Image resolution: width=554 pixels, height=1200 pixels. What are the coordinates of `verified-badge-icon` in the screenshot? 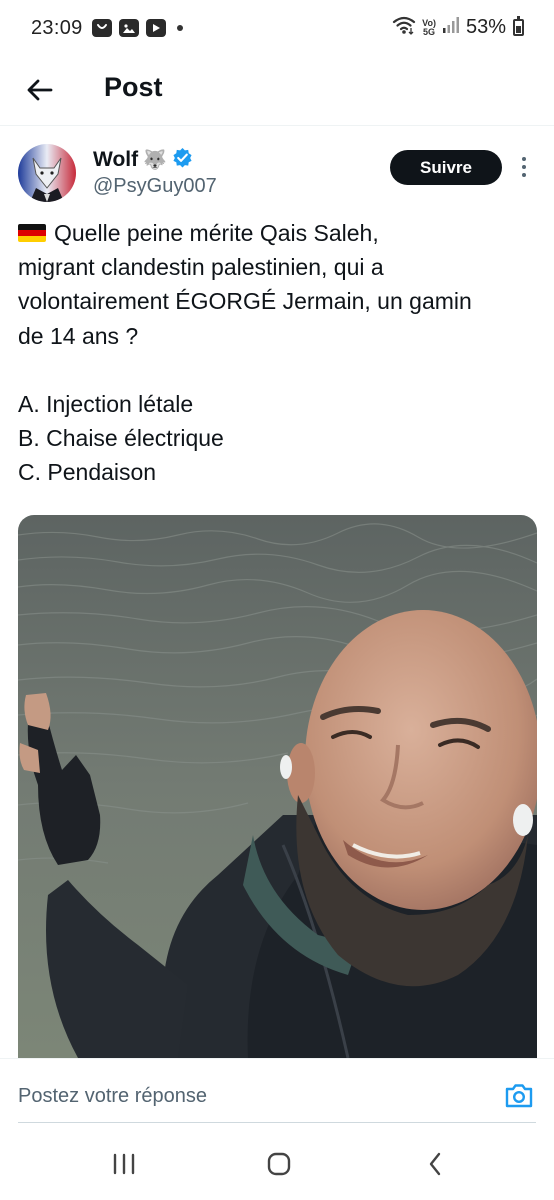 It's located at (182, 160).